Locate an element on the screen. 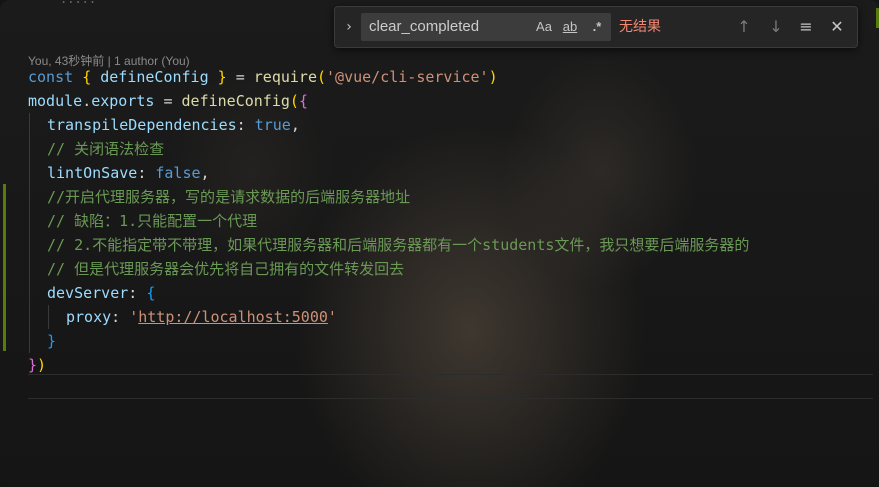 This screenshot has height=487, width=879. code-line-3: transpileDependencies: true, is located at coordinates (164, 125).